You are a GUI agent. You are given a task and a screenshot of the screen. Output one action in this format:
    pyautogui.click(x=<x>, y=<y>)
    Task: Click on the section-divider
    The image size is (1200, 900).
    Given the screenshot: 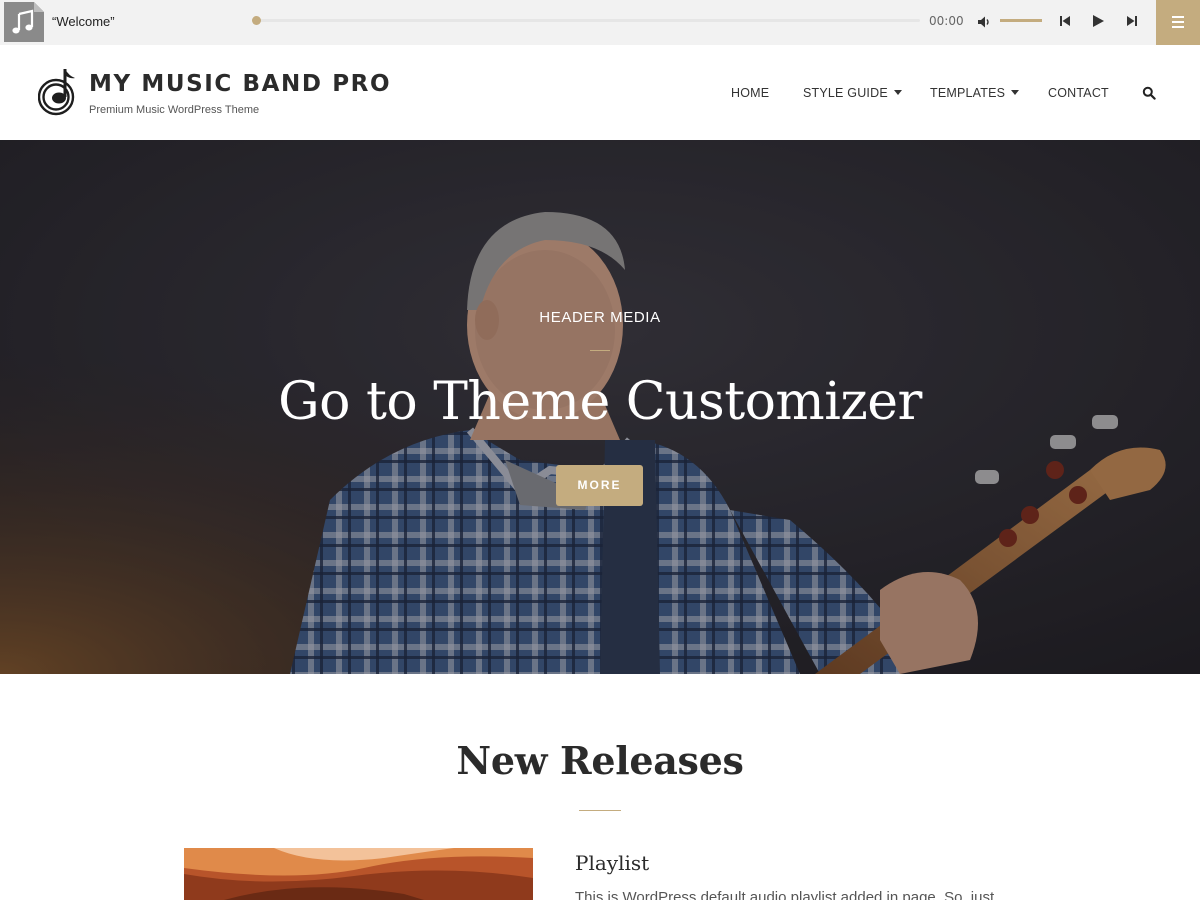 What is the action you would take?
    pyautogui.click(x=600, y=810)
    